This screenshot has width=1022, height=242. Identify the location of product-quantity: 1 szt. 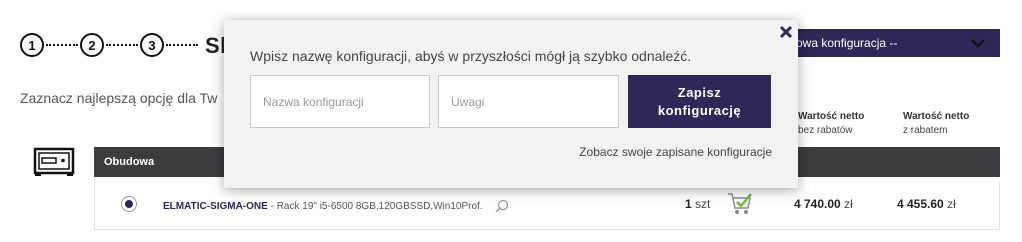
(697, 204).